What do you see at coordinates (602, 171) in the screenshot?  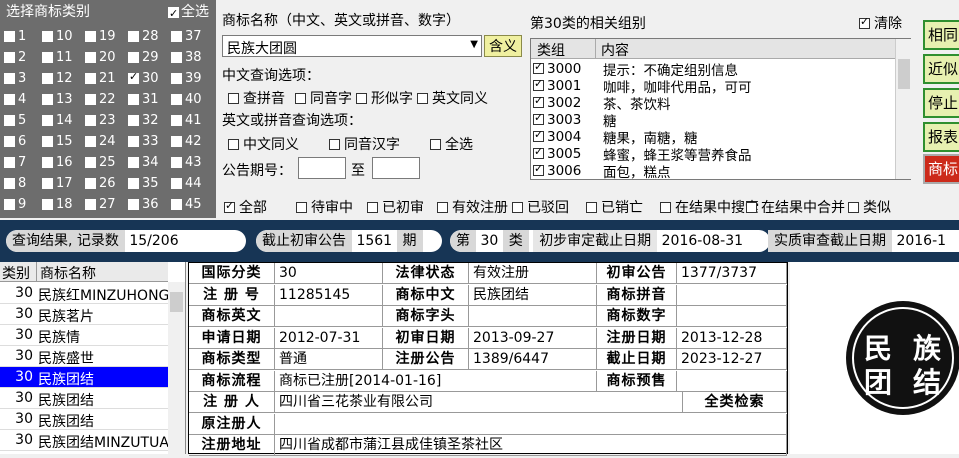 I see `group-row: 3006 面包，糕点` at bounding box center [602, 171].